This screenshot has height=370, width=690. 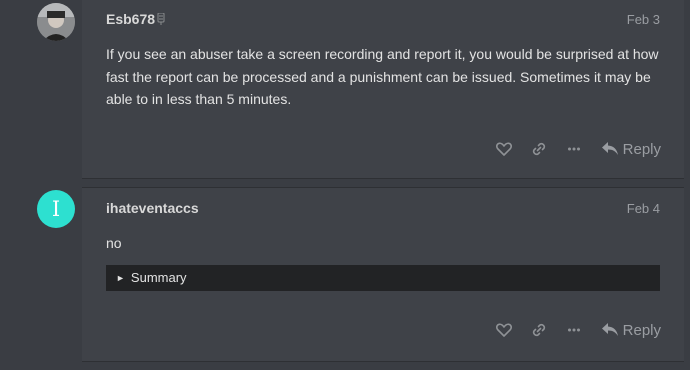 I want to click on post-date: Feb 3, so click(x=643, y=19).